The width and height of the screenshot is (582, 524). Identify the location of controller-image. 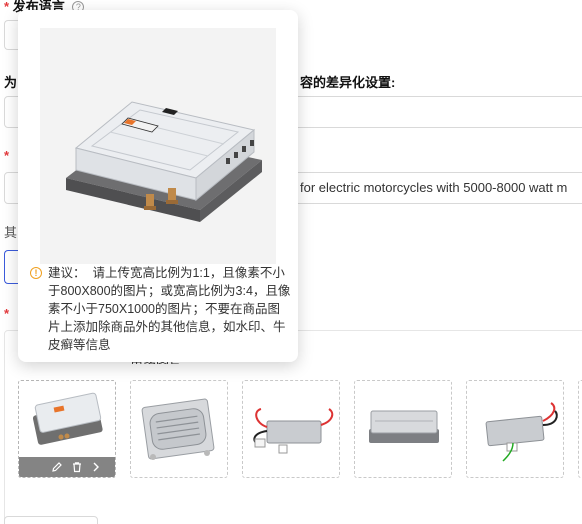
(67, 418).